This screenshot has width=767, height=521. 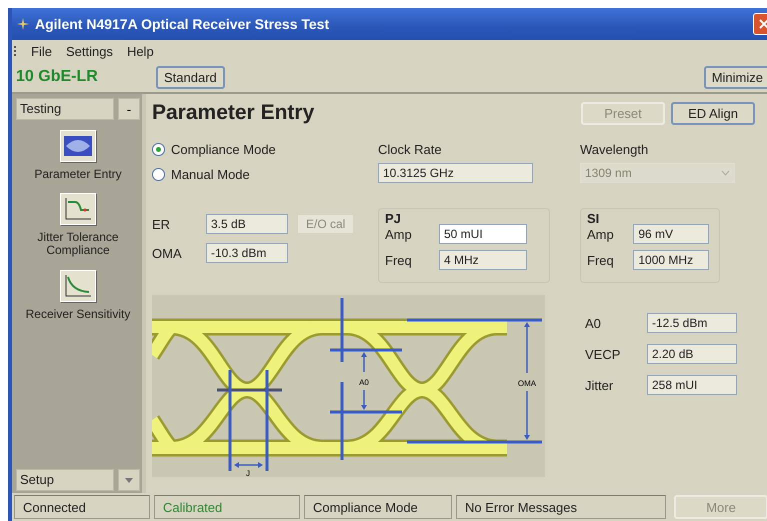 I want to click on dropdown-button, so click(x=129, y=480).